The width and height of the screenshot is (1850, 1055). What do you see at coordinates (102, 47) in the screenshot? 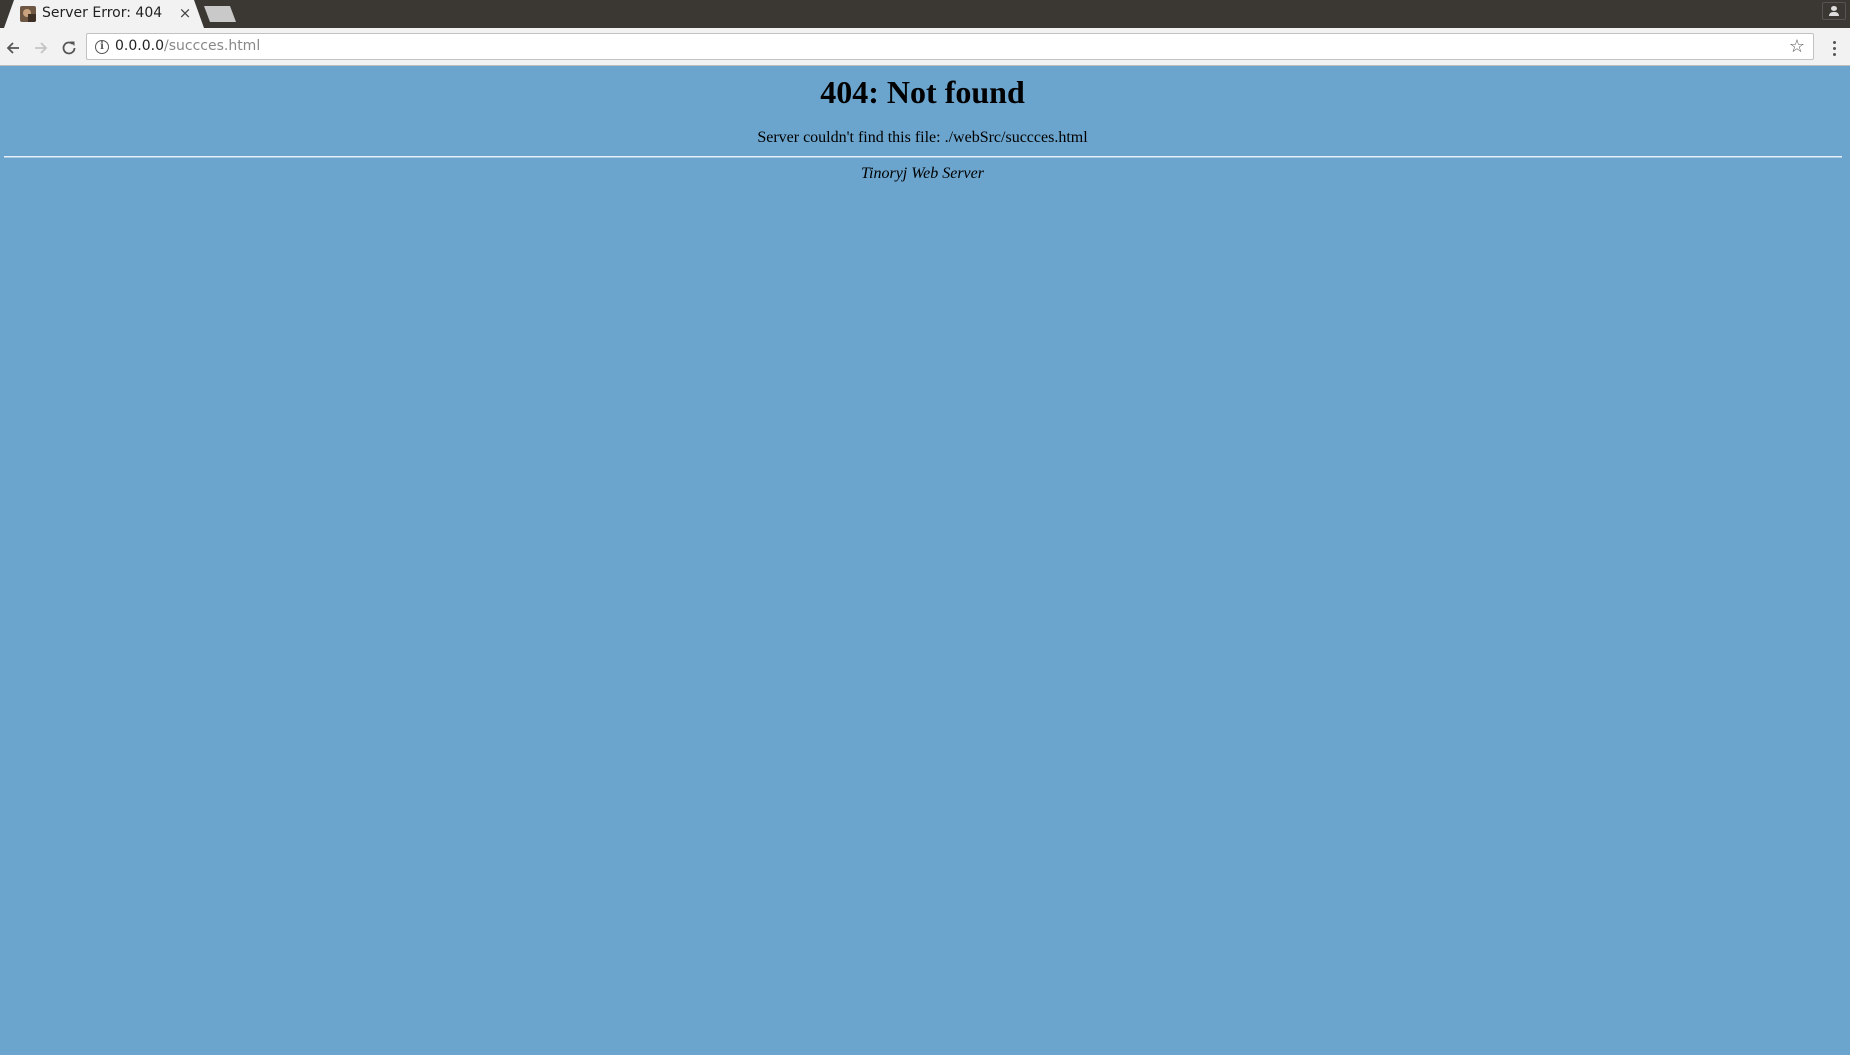
I see `info-icon: i` at bounding box center [102, 47].